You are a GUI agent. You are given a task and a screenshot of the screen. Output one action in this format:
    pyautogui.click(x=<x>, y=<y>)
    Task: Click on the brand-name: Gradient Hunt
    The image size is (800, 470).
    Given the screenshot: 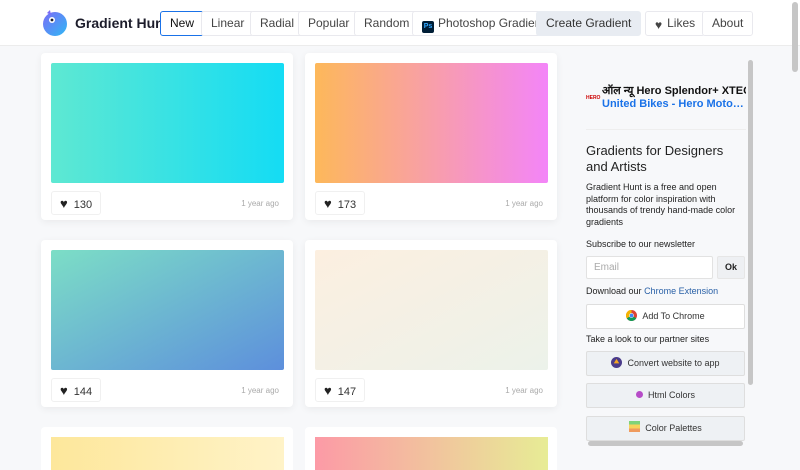 What is the action you would take?
    pyautogui.click(x=121, y=23)
    